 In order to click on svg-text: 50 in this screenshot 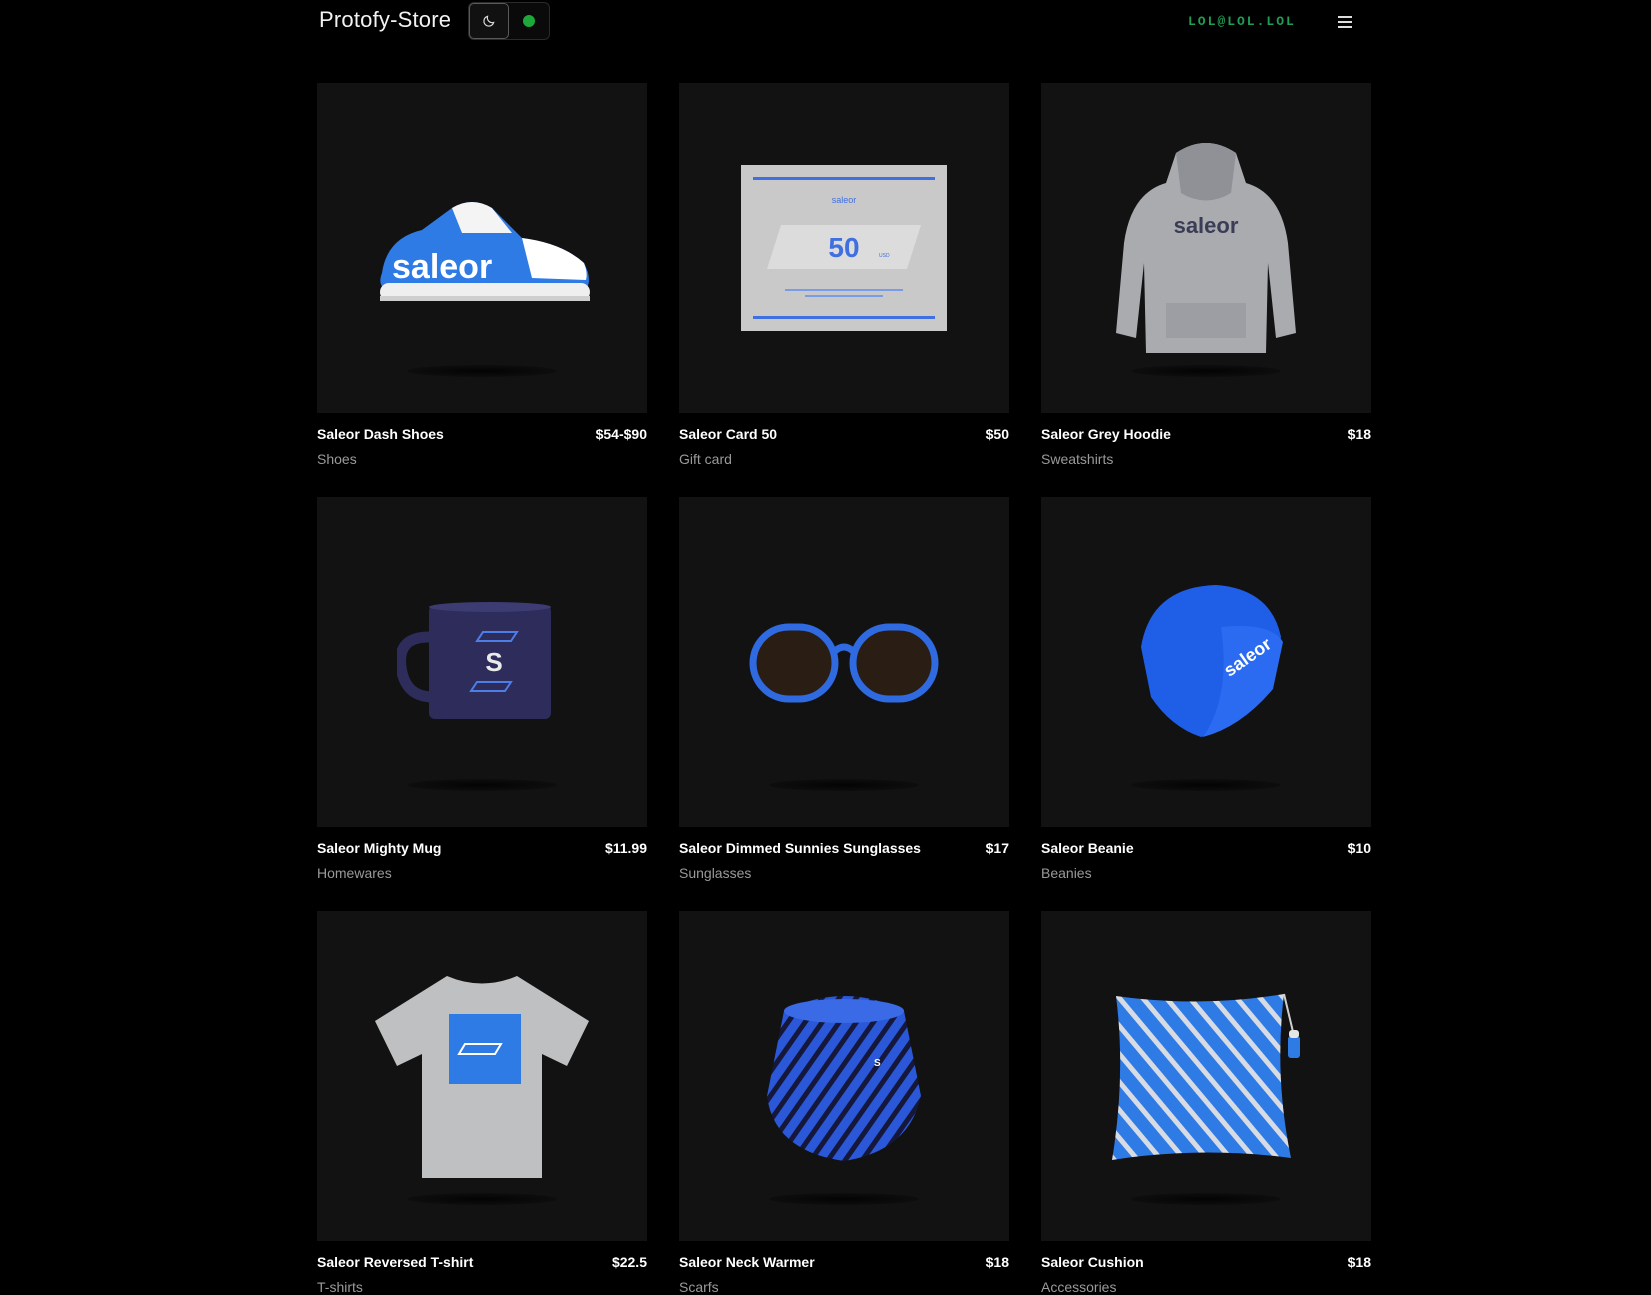, I will do `click(843, 247)`.